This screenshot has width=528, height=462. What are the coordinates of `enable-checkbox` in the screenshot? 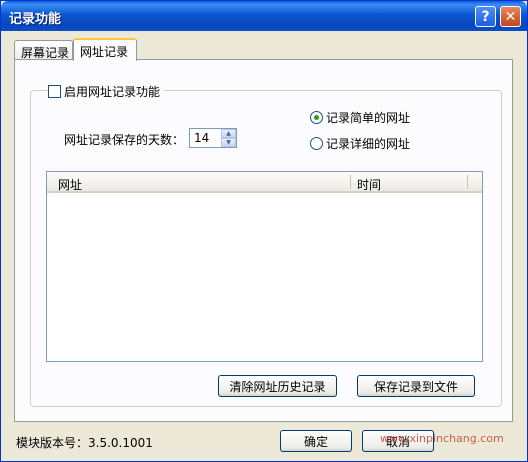 It's located at (54, 91).